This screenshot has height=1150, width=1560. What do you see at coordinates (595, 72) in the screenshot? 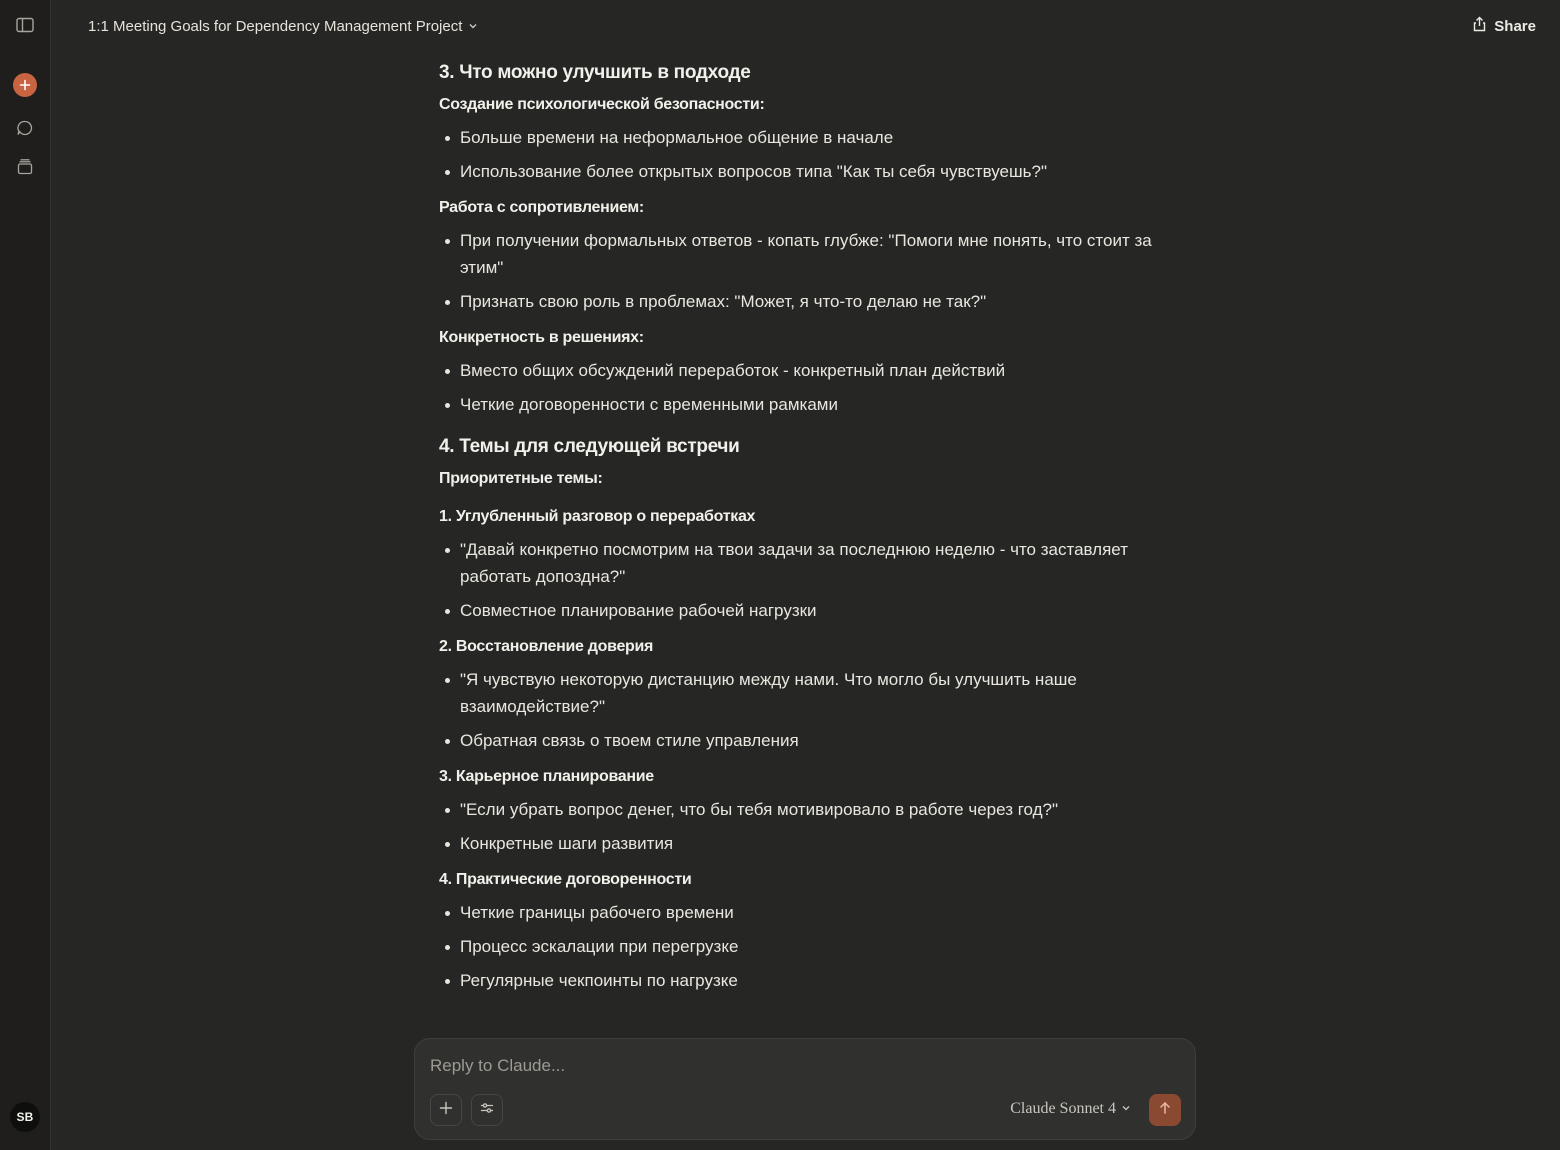
I see `section-heading: 3. Что можно улучшить в подходе` at bounding box center [595, 72].